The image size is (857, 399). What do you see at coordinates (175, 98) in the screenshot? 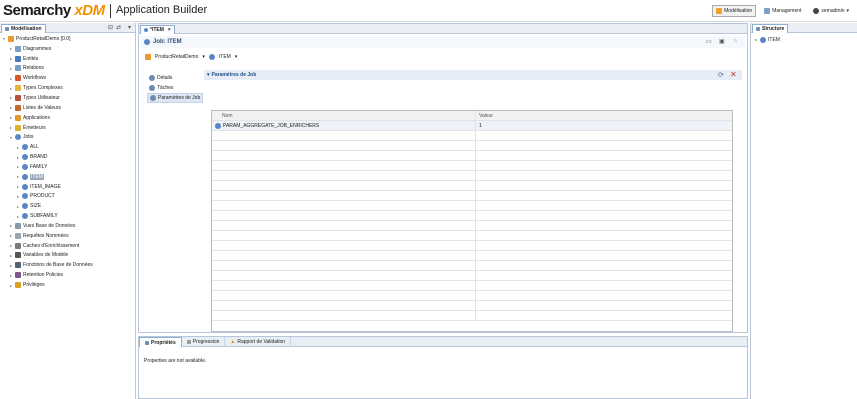
I see `nav-parametres-de-job: Paramètres de Job` at bounding box center [175, 98].